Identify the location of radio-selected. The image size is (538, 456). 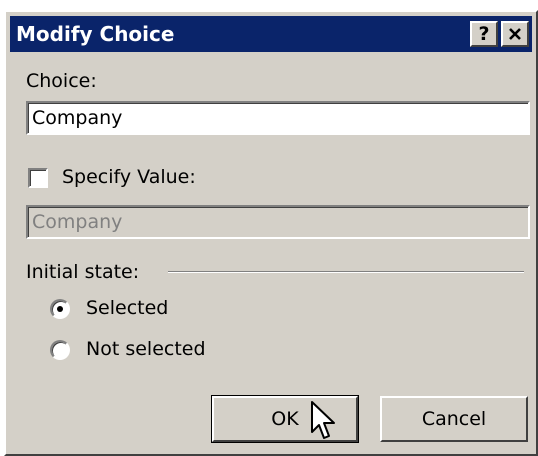
(60, 309).